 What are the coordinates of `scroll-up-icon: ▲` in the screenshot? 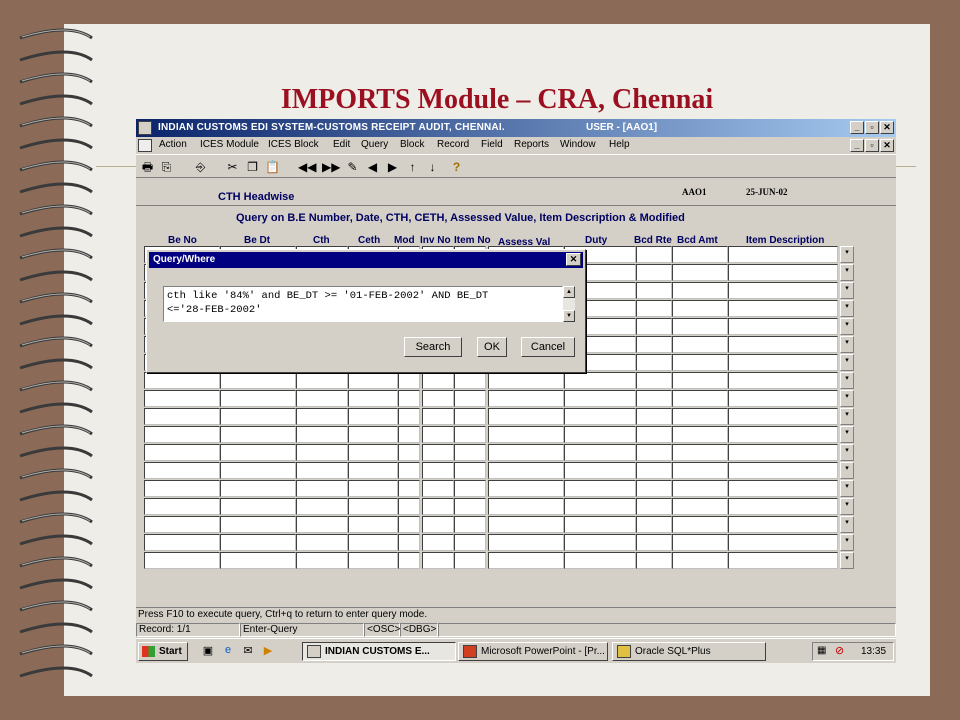 It's located at (569, 292).